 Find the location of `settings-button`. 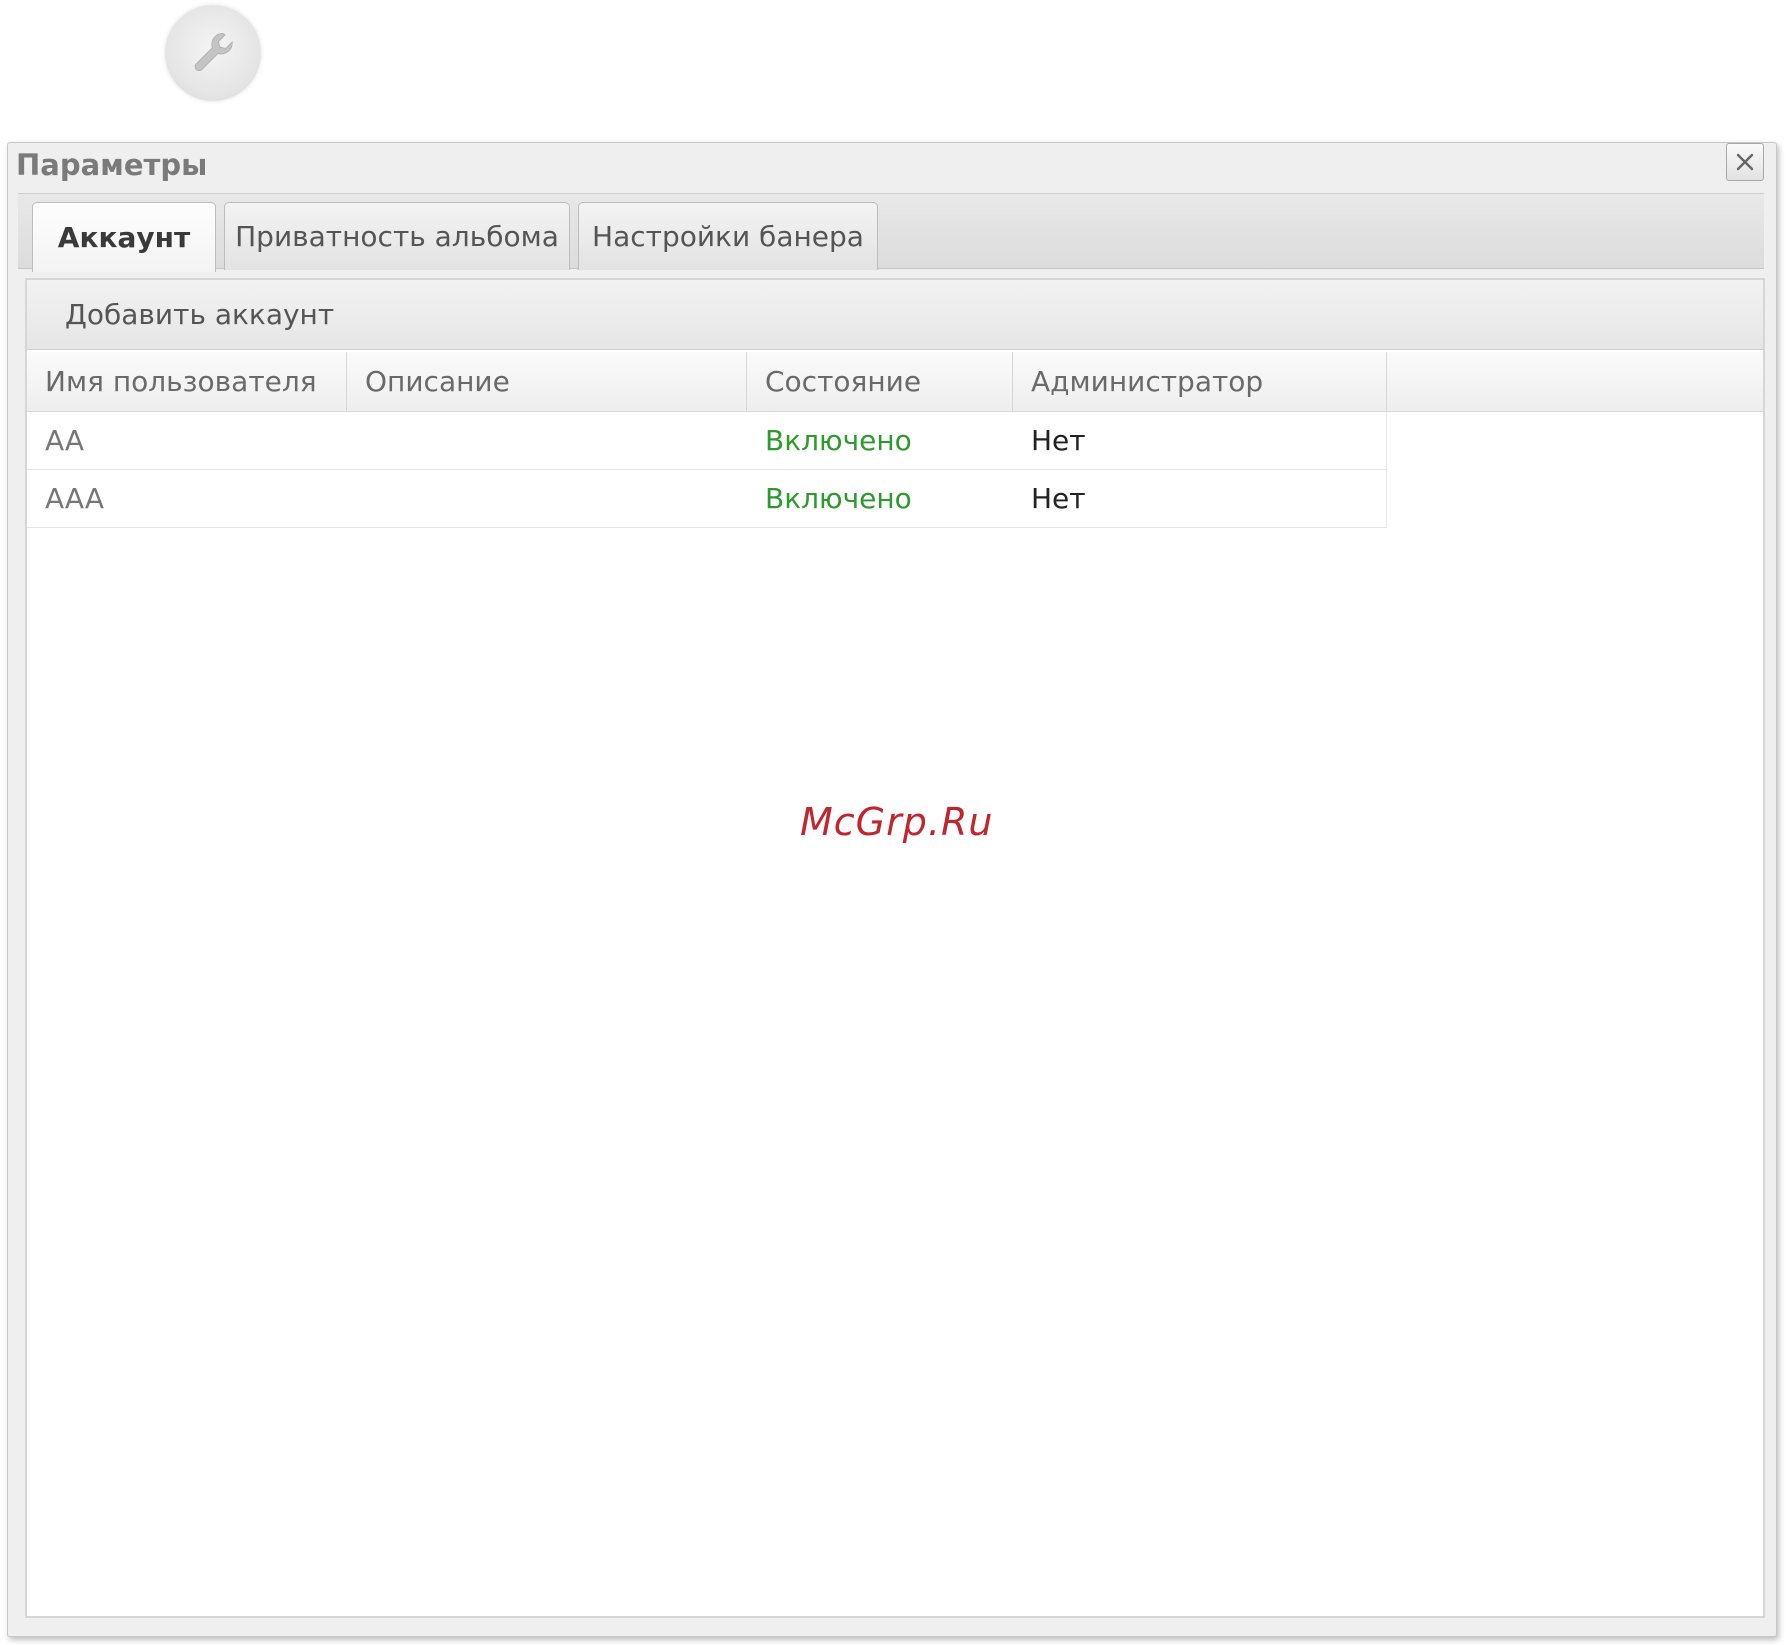

settings-button is located at coordinates (213, 53).